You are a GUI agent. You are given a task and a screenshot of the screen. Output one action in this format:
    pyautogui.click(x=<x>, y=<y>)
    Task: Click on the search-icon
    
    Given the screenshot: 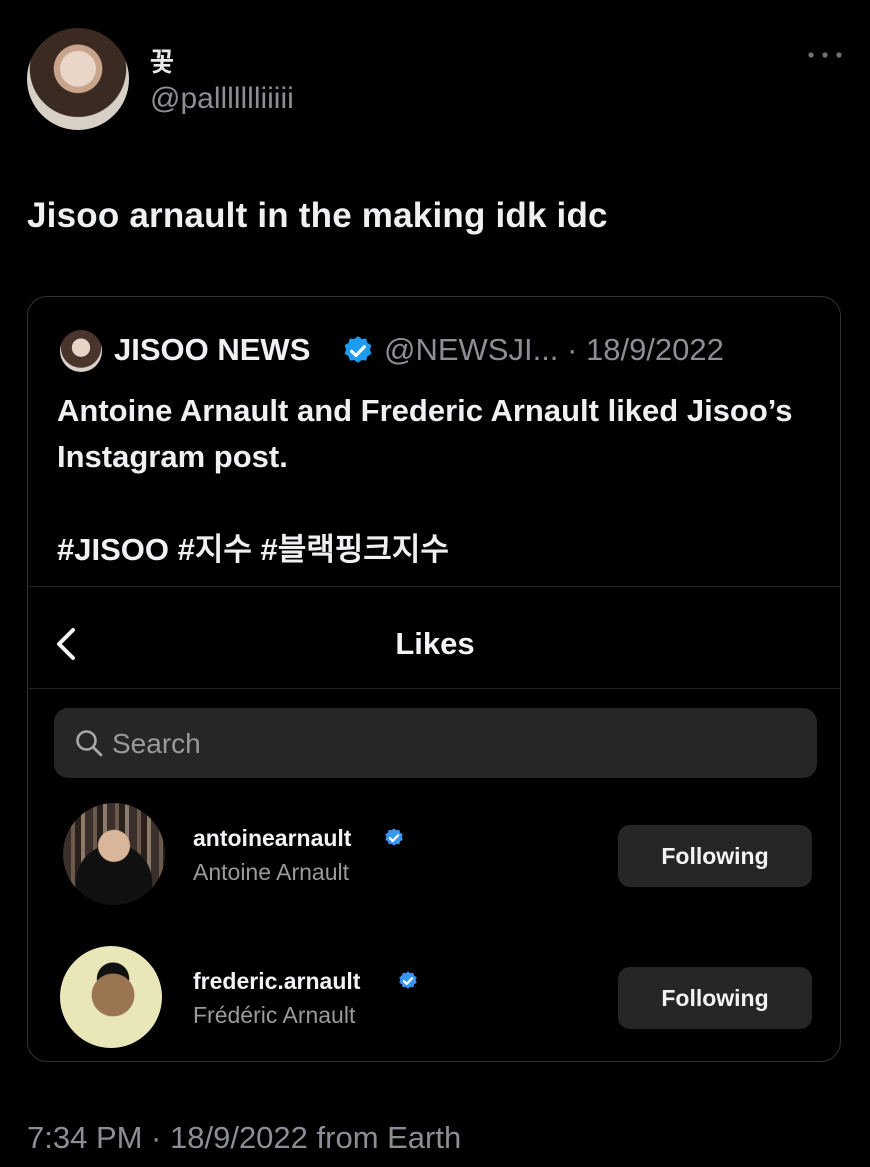 What is the action you would take?
    pyautogui.click(x=89, y=743)
    